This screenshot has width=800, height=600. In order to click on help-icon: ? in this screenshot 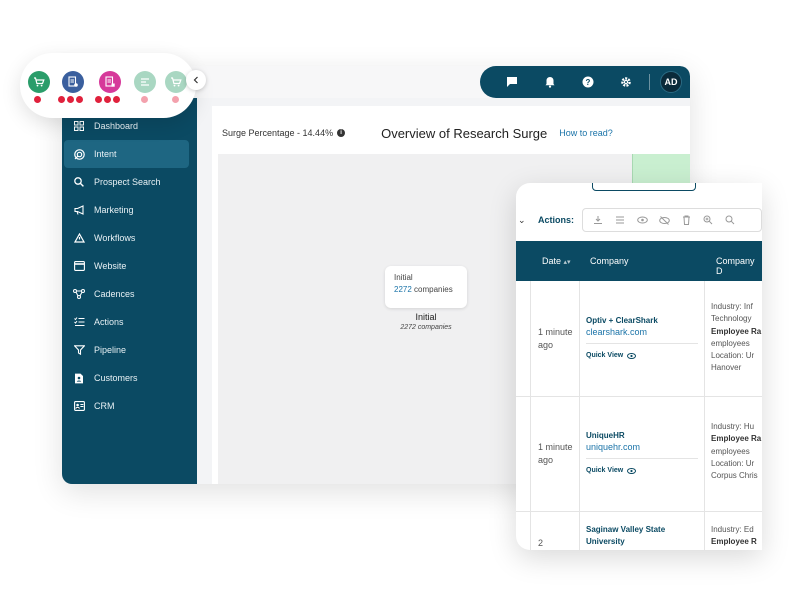, I will do `click(588, 82)`.